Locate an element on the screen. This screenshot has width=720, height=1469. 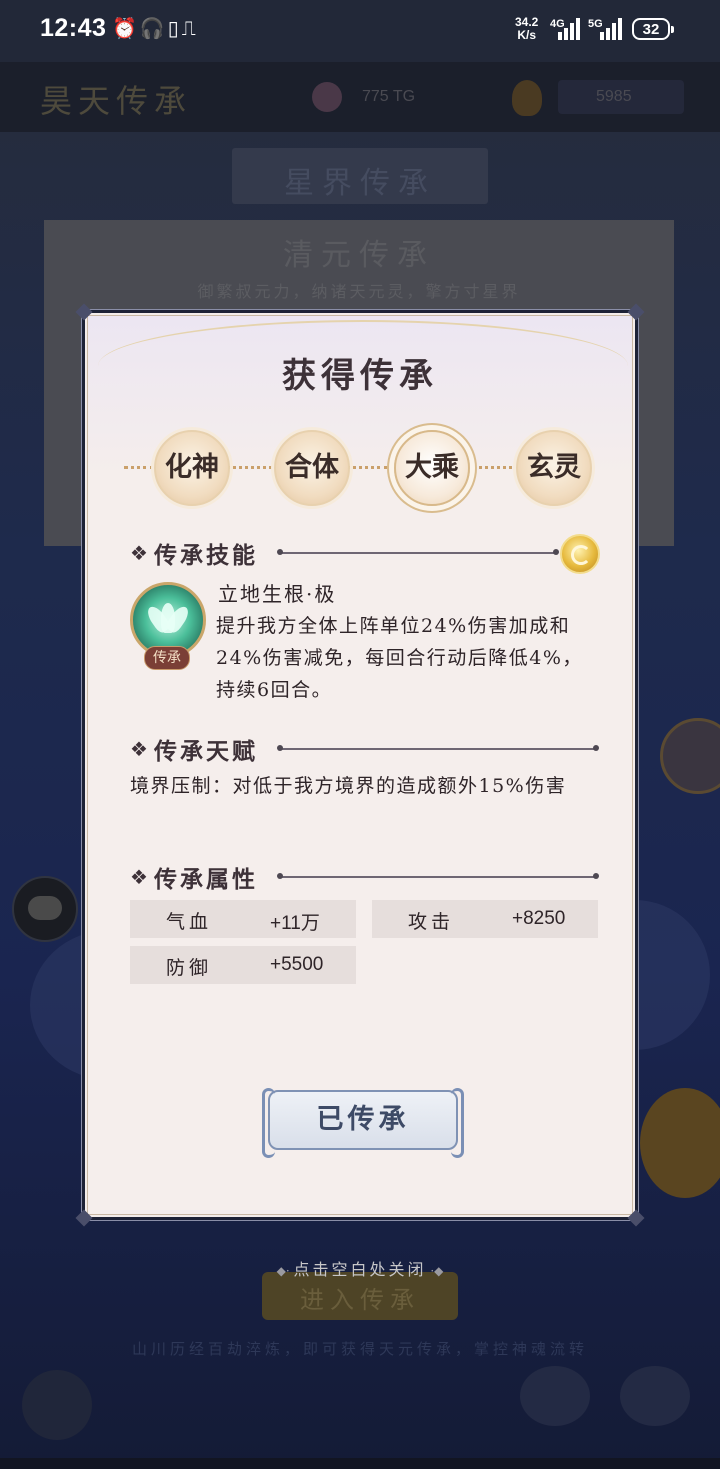
banner-title: 星界传承 is located at coordinates (360, 183).